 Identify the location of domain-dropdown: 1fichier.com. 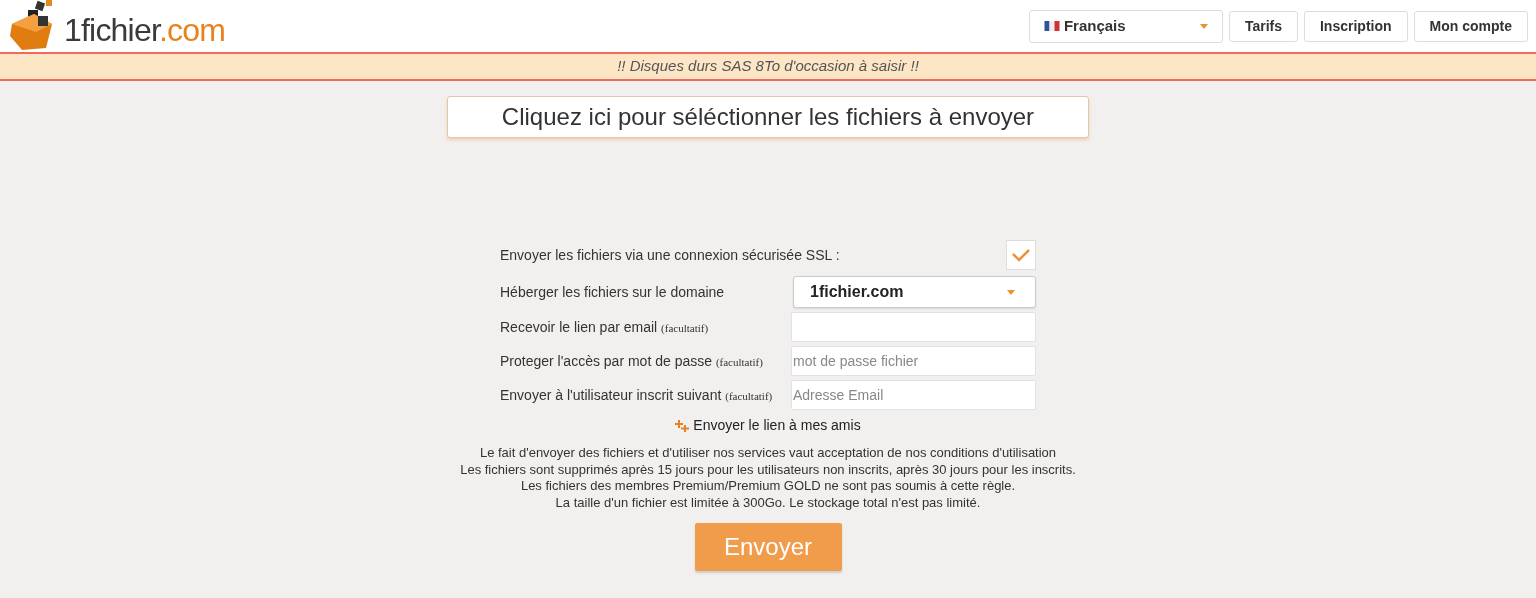
(914, 292).